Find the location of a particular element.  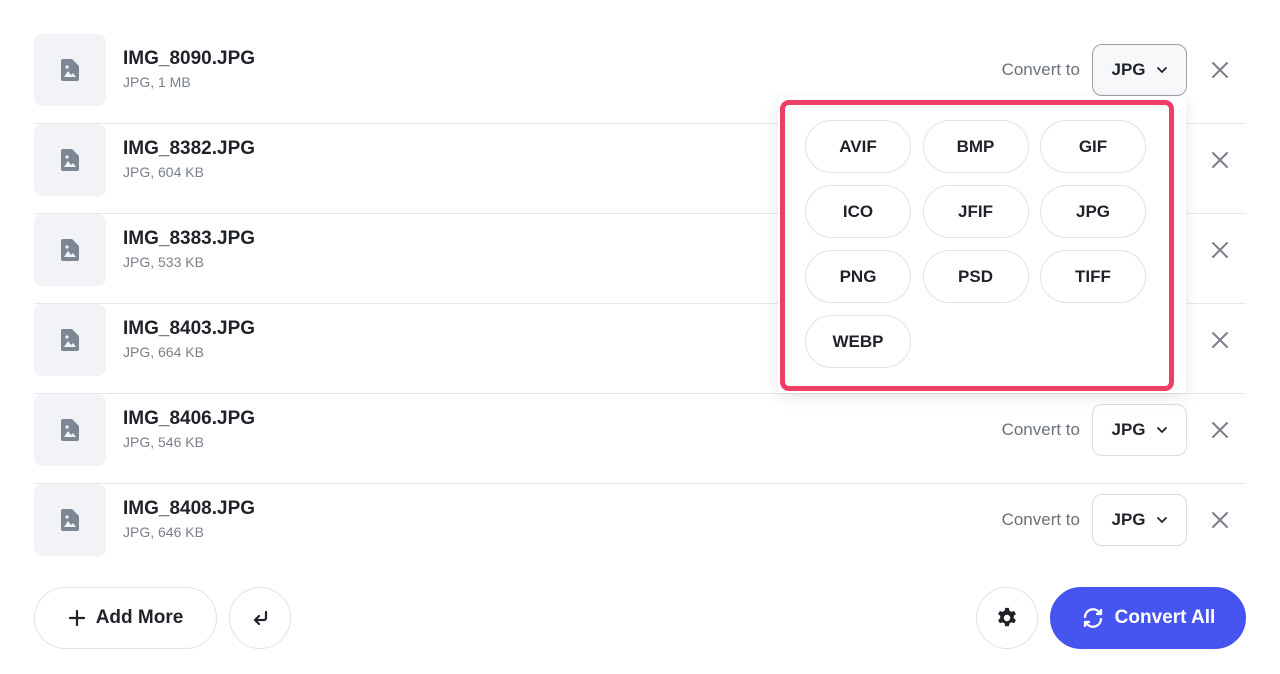

file-row: IMG_8406.JPG JPG, 546 KB Convert to JPG is located at coordinates (640, 438).